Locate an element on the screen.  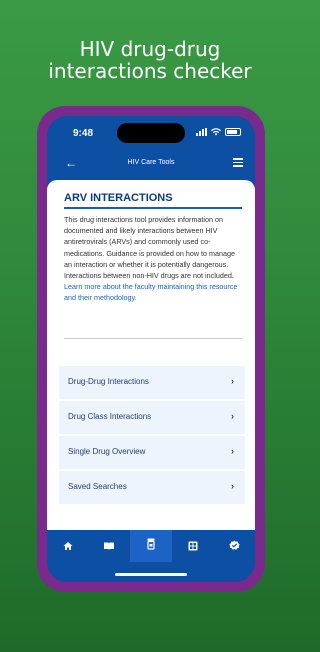
section-divider is located at coordinates (153, 338).